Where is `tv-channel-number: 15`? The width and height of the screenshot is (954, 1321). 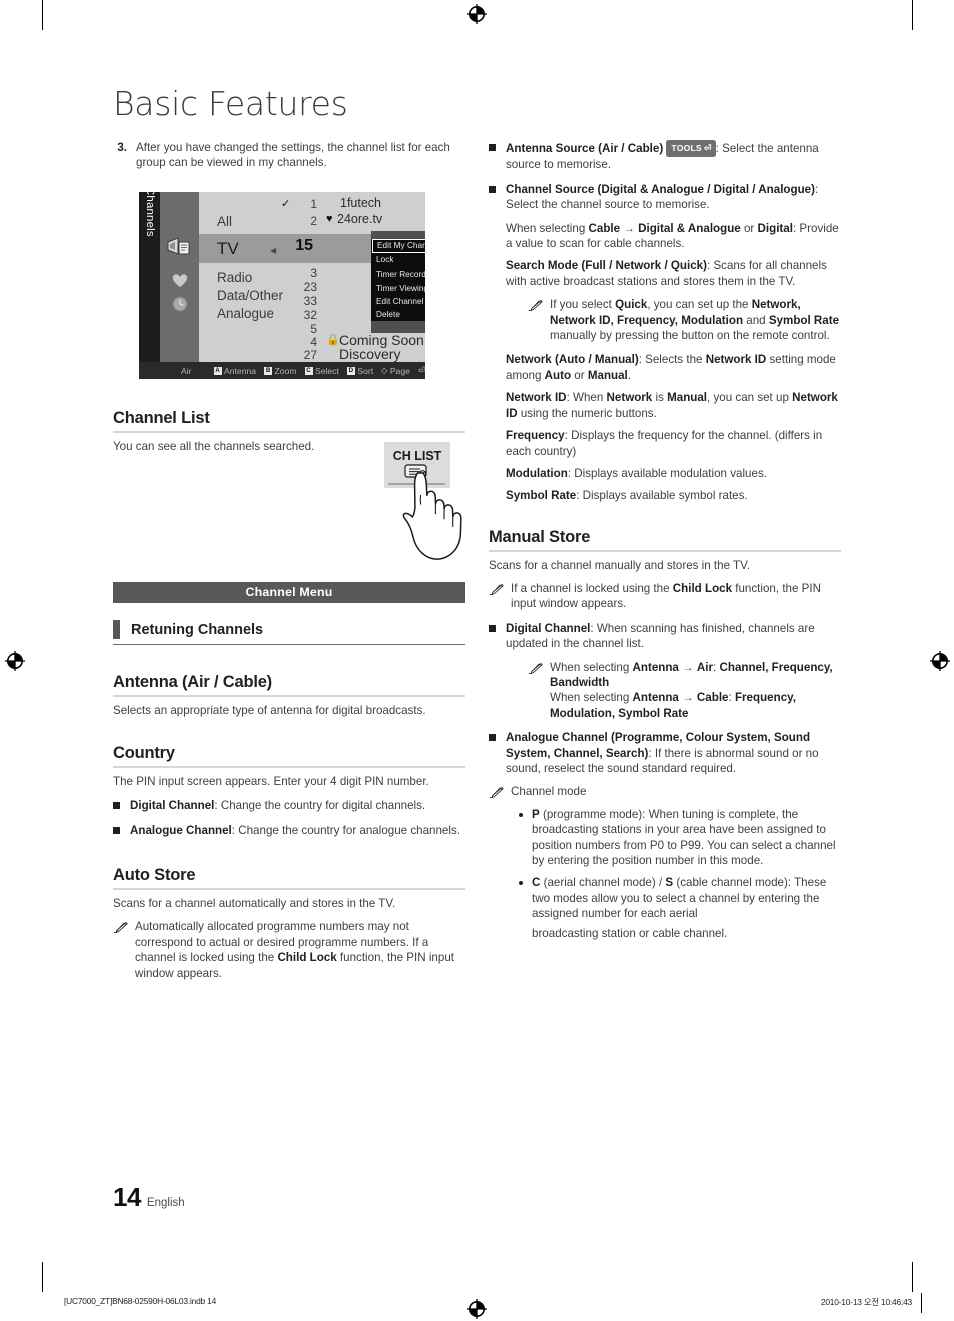 tv-channel-number: 15 is located at coordinates (301, 246).